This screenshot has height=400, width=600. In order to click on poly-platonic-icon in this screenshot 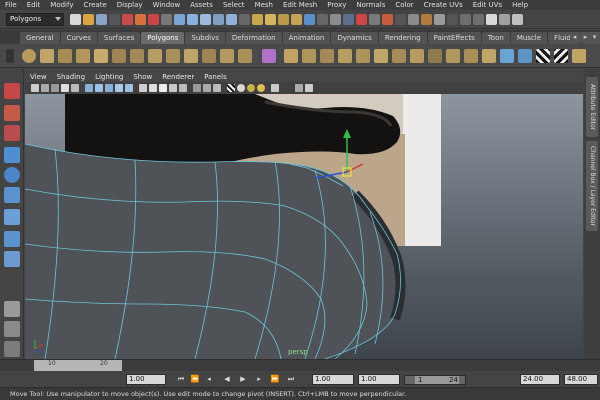, I will do `click(227, 56)`.